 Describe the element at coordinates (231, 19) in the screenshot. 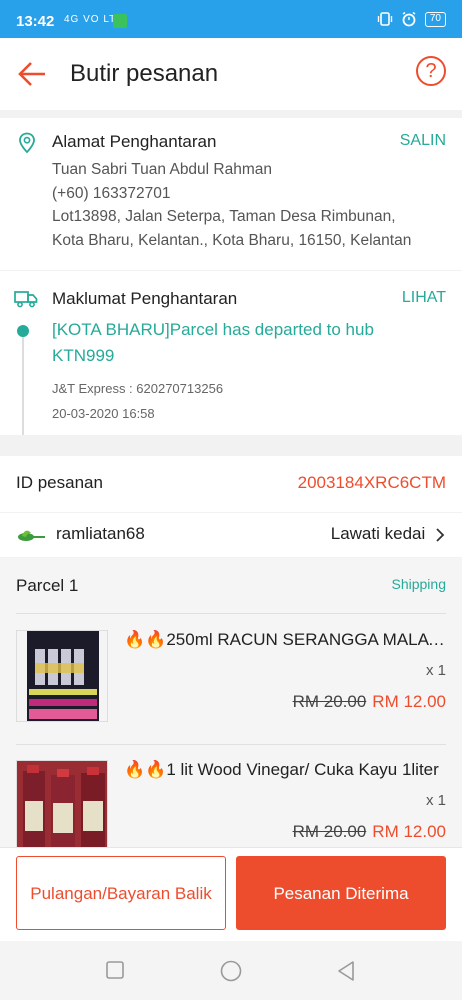

I see `status-bar: 13:42 4G VO LTE 70` at that location.